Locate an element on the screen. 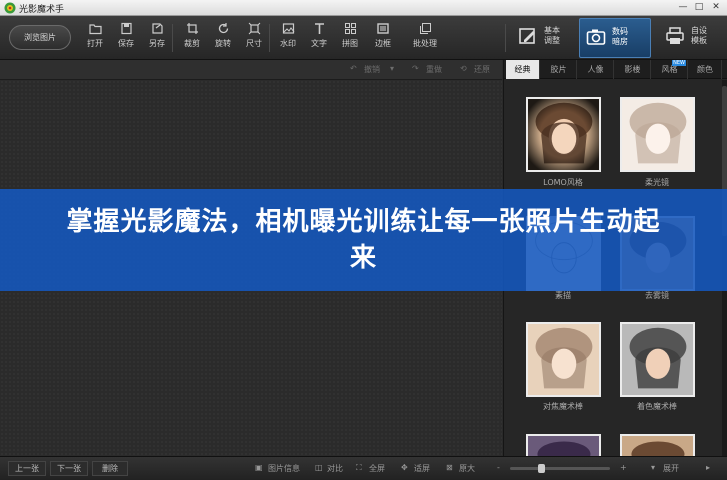 The width and height of the screenshot is (727, 480). fit-screen-icon: ✥ is located at coordinates (404, 467).